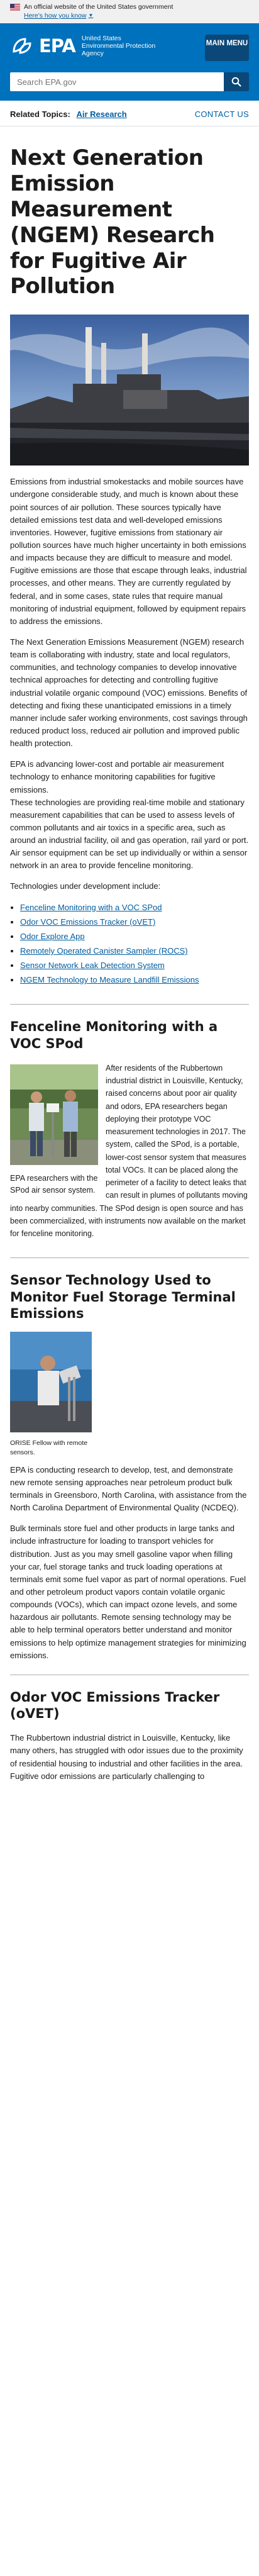 The width and height of the screenshot is (259, 2576). Describe the element at coordinates (227, 48) in the screenshot. I see `main-menu-button: MAIN MENU` at that location.